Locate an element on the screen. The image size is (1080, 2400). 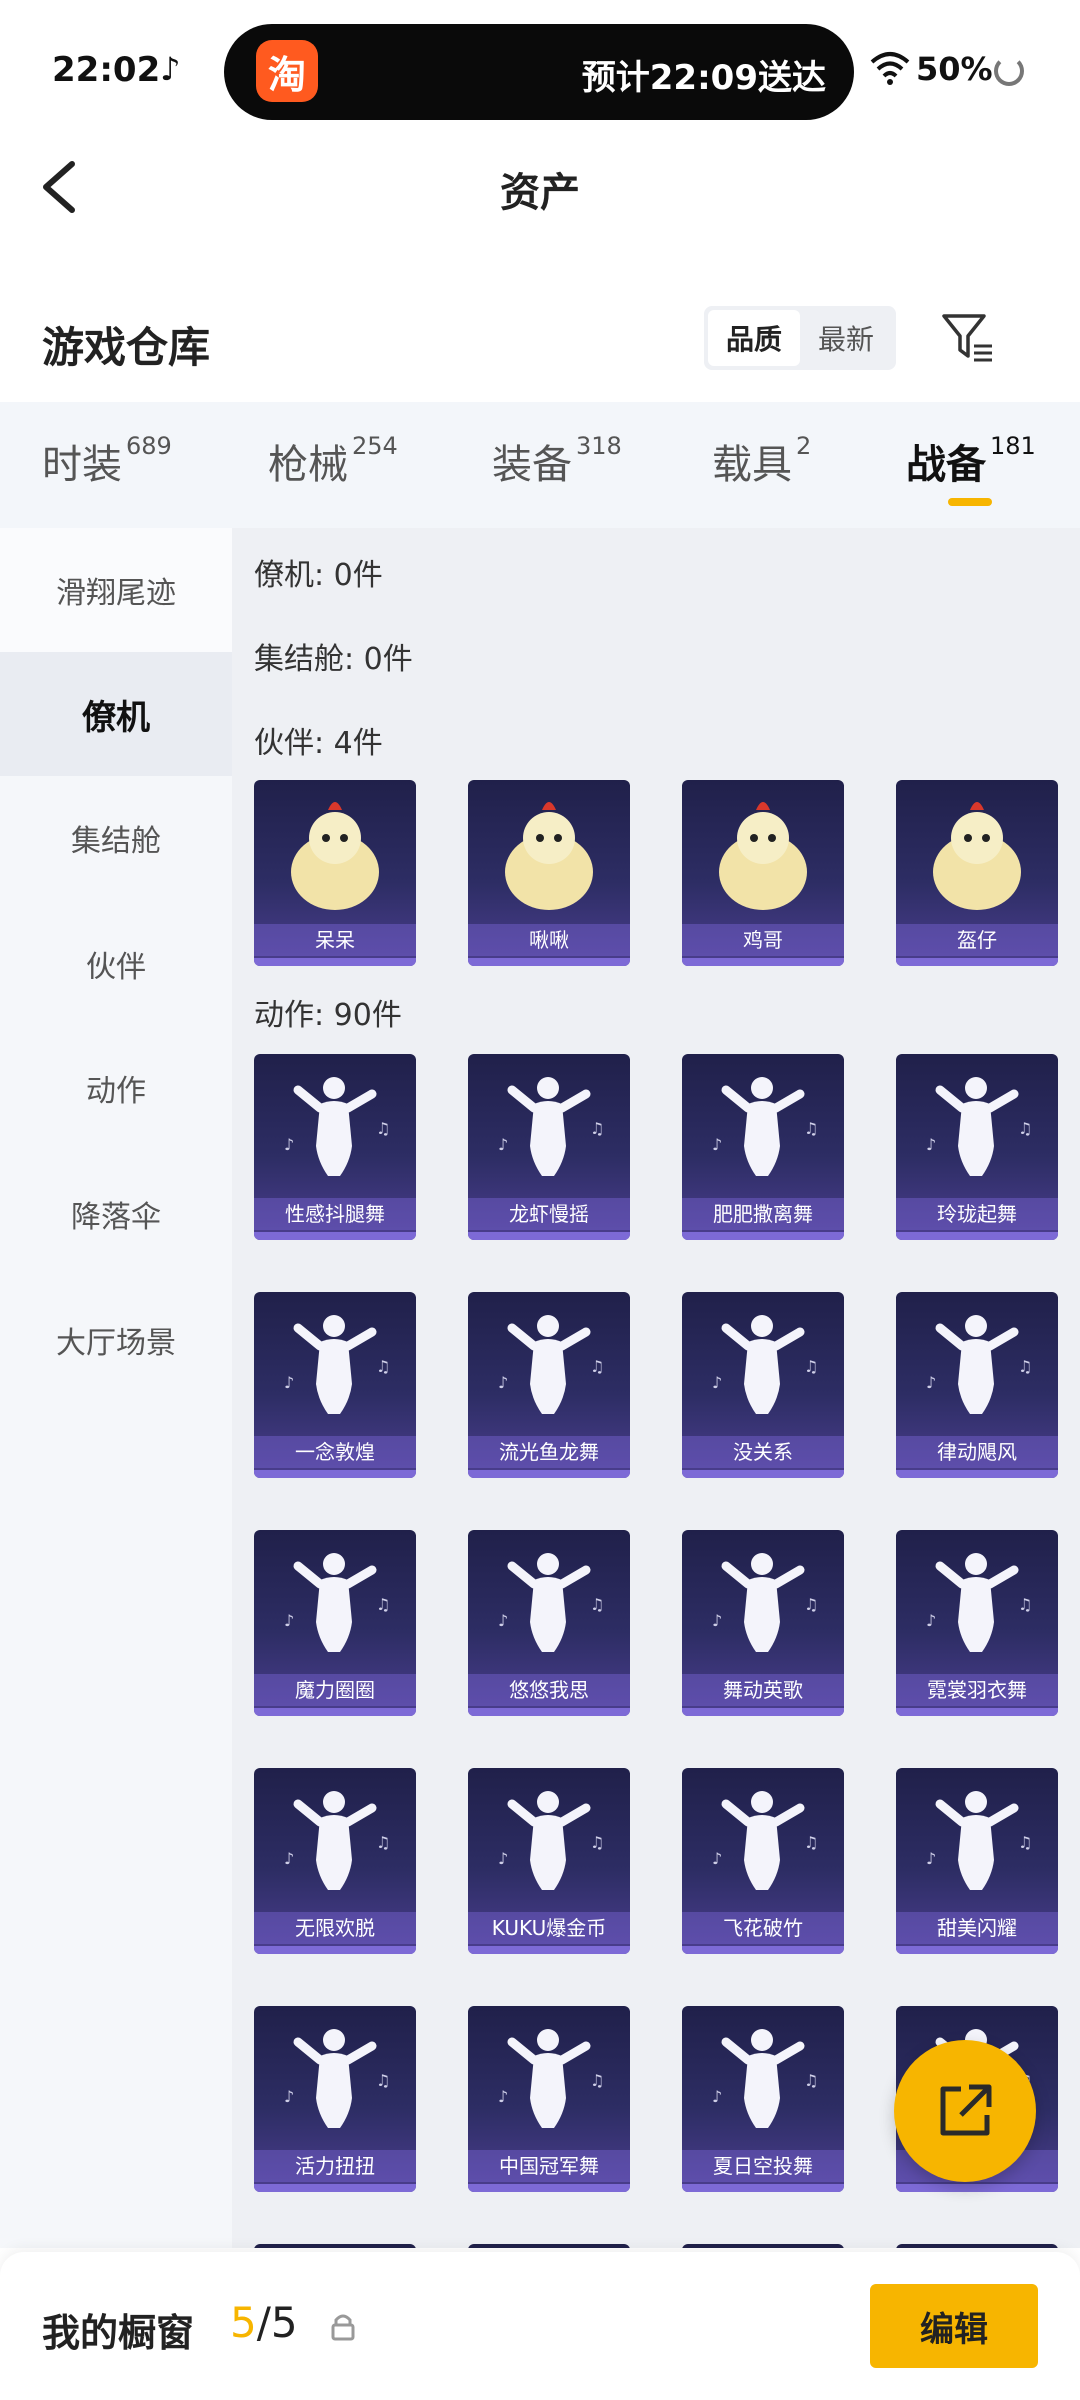
tile-label: KUKU爆金币 is located at coordinates (549, 1928).